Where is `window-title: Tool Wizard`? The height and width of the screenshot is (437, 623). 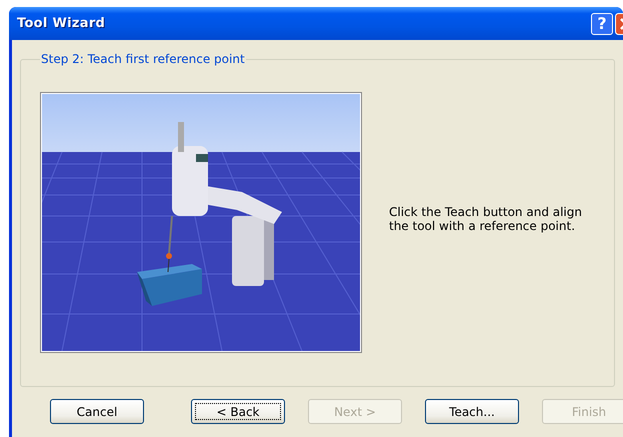
window-title: Tool Wizard is located at coordinates (61, 23).